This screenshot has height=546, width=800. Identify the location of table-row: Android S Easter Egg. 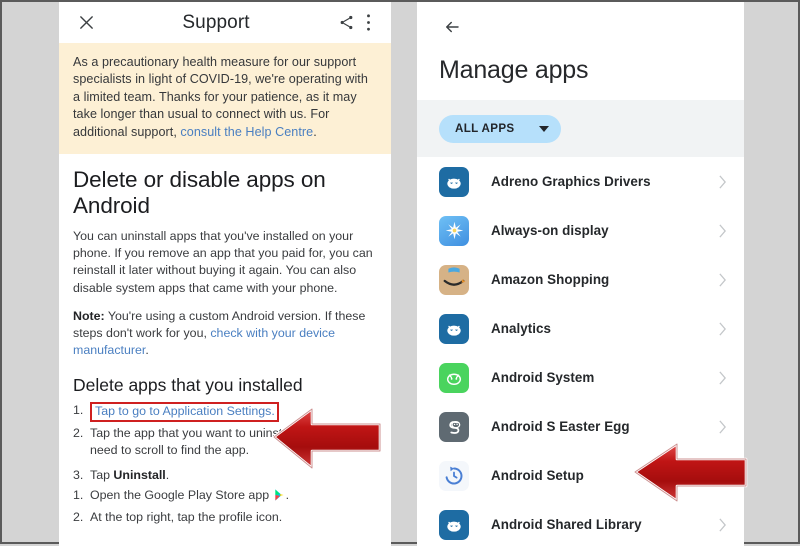
(580, 426).